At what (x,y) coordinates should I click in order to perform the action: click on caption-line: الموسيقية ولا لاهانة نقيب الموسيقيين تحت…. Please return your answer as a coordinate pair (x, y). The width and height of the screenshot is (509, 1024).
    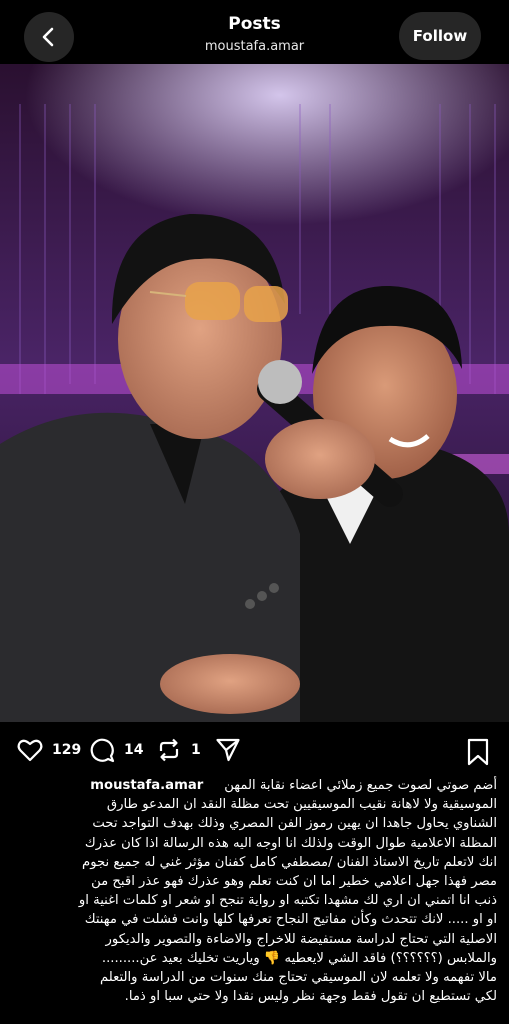
    Looking at the image, I should click on (301, 805).